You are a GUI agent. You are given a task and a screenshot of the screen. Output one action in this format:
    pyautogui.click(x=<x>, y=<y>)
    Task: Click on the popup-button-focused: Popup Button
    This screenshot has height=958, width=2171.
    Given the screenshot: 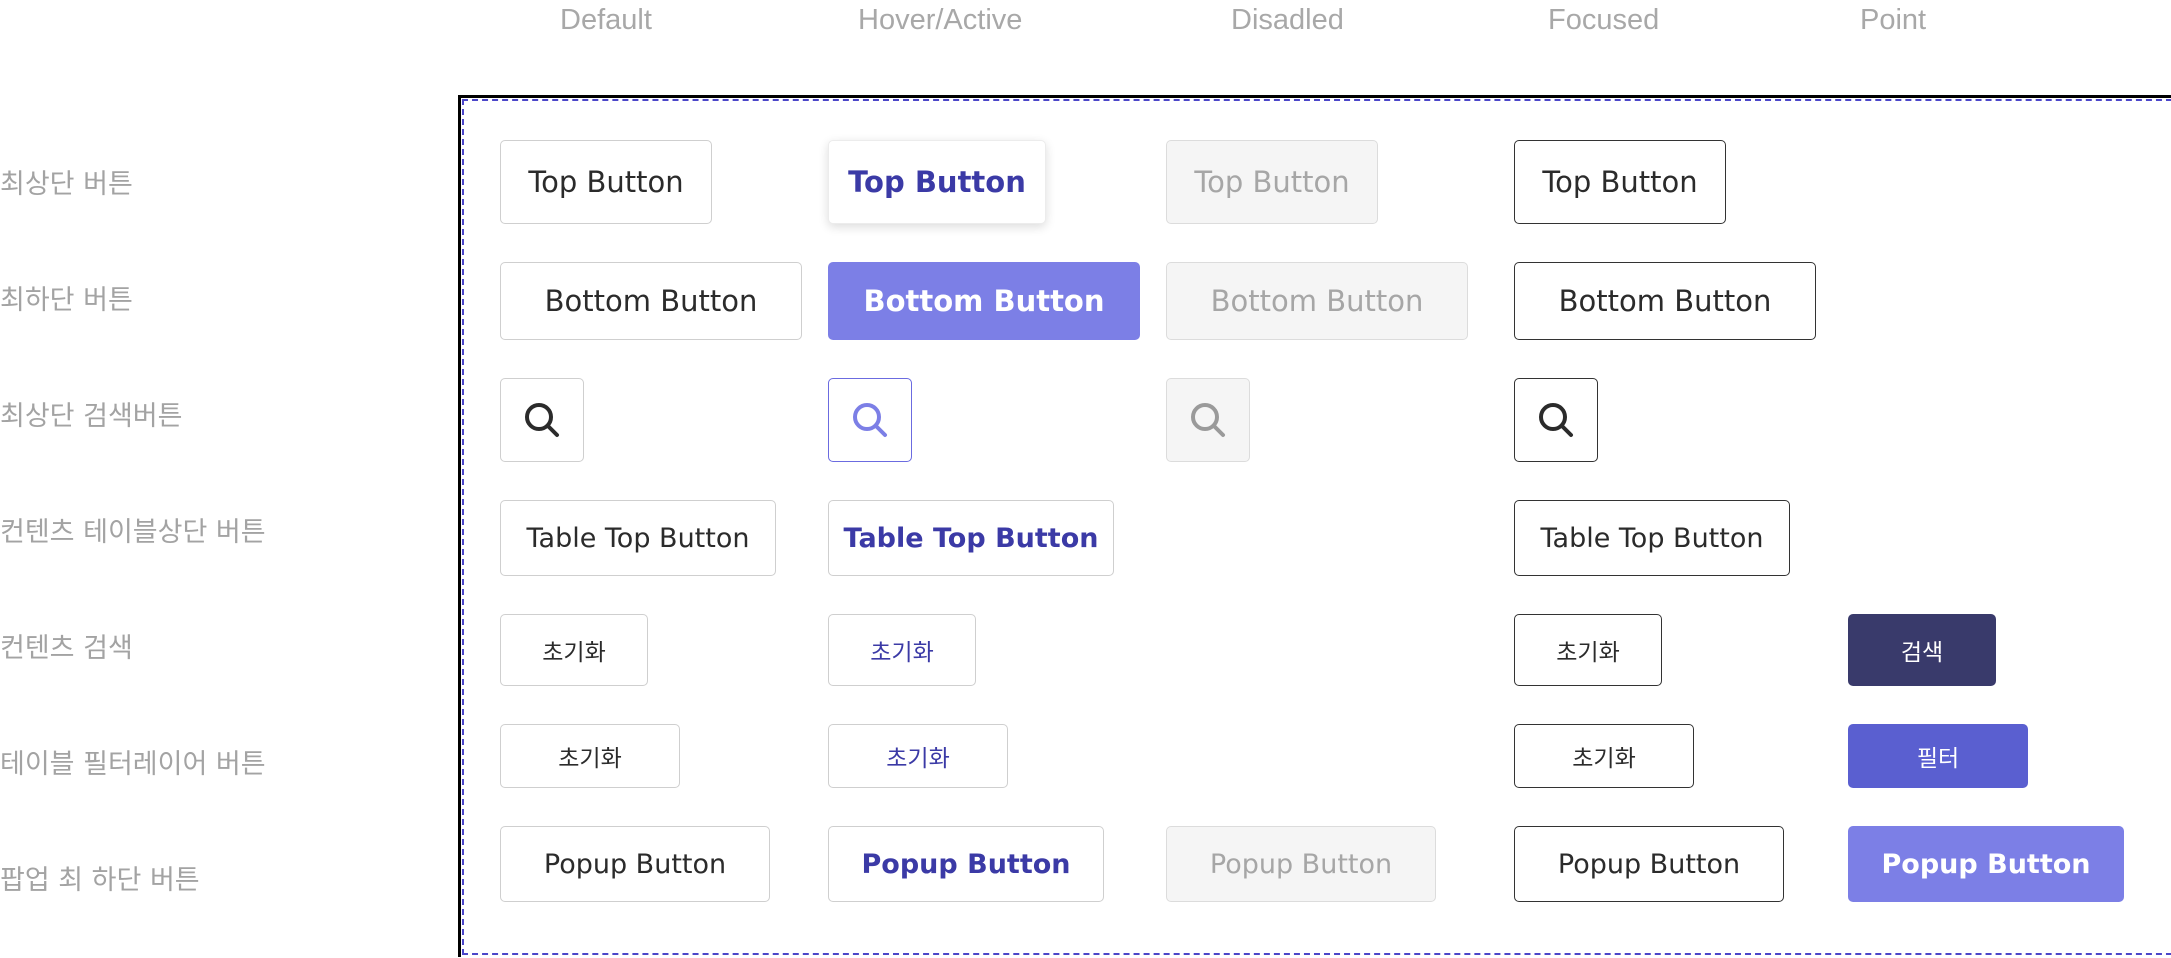 What is the action you would take?
    pyautogui.click(x=1649, y=864)
    